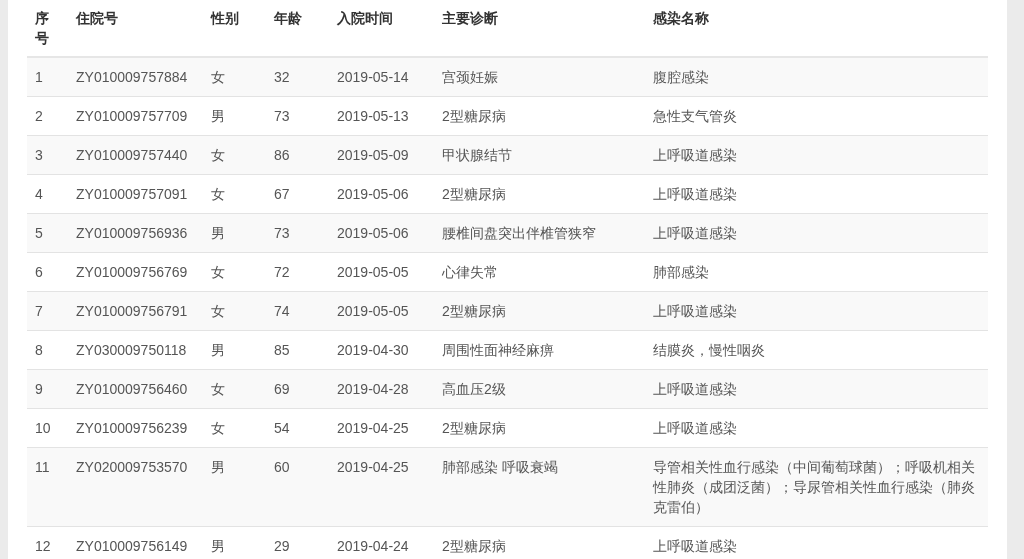  I want to click on table-cell: 11, so click(47, 487).